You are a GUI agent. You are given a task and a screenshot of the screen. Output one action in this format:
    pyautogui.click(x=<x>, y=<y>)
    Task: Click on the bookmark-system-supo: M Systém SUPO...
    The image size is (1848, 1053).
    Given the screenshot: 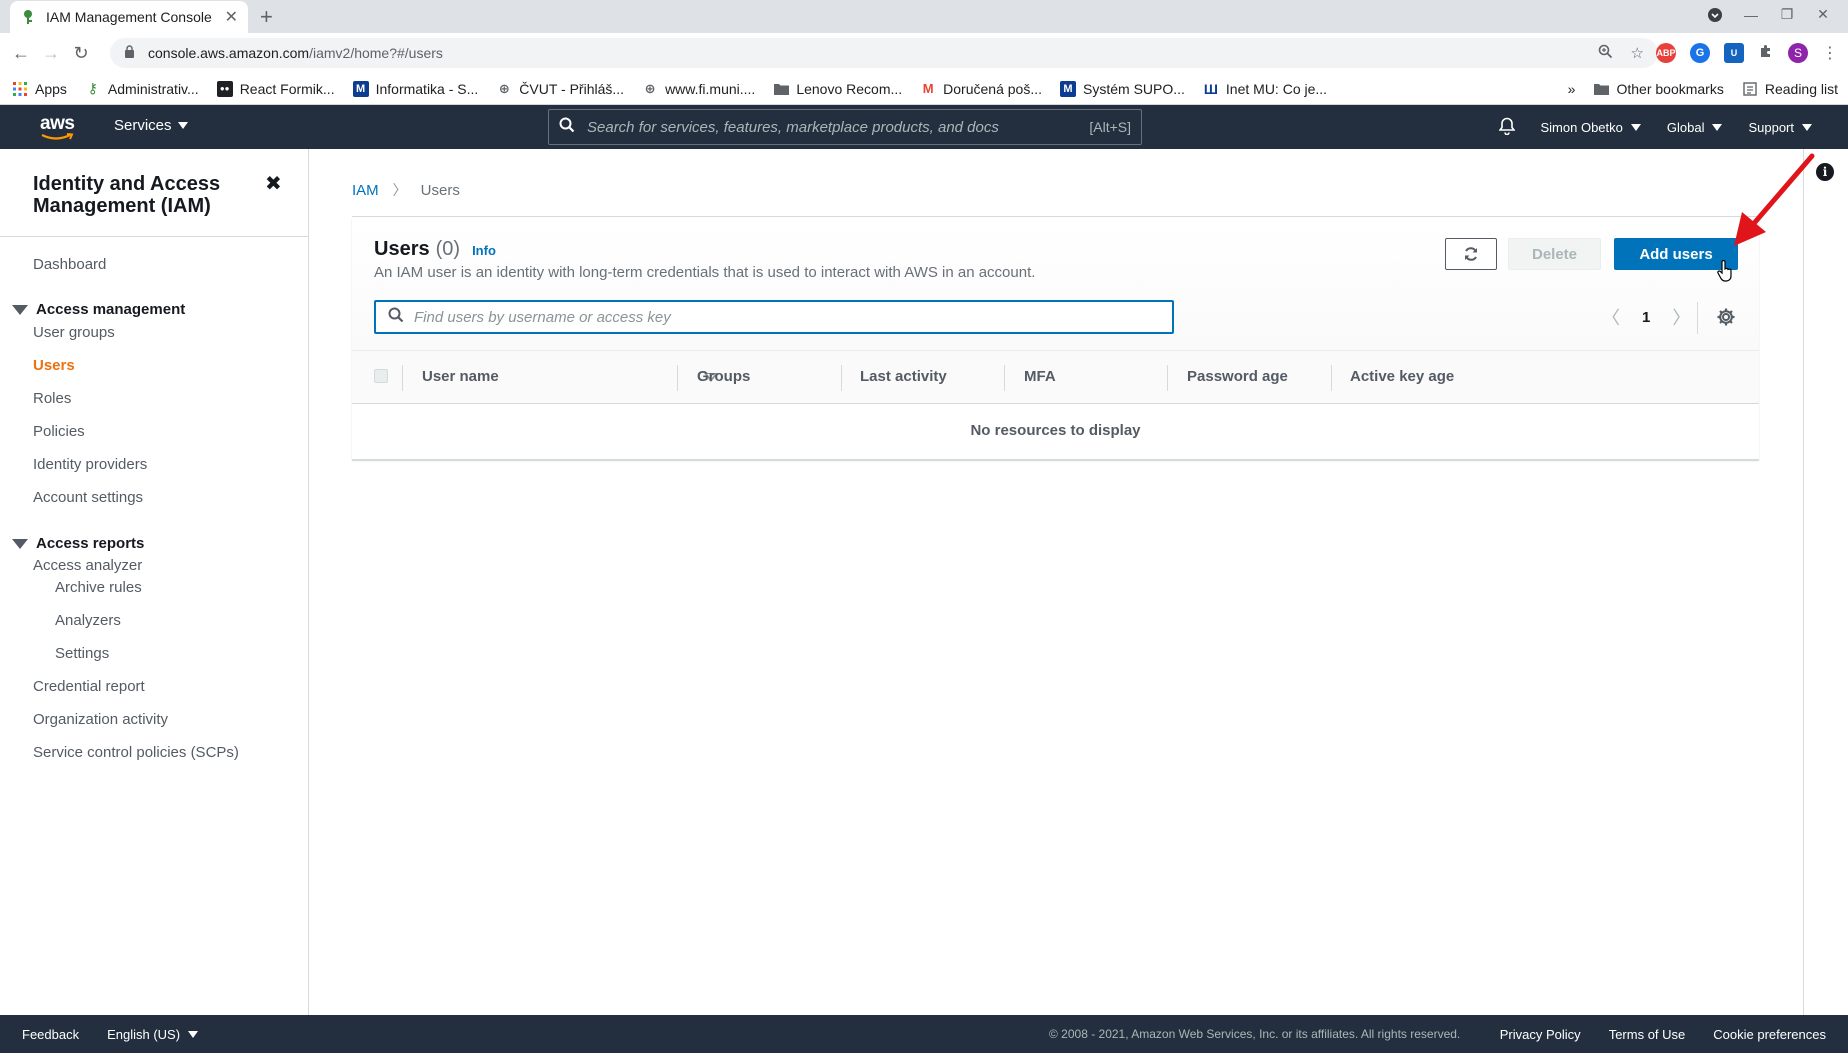 What is the action you would take?
    pyautogui.click(x=1122, y=88)
    